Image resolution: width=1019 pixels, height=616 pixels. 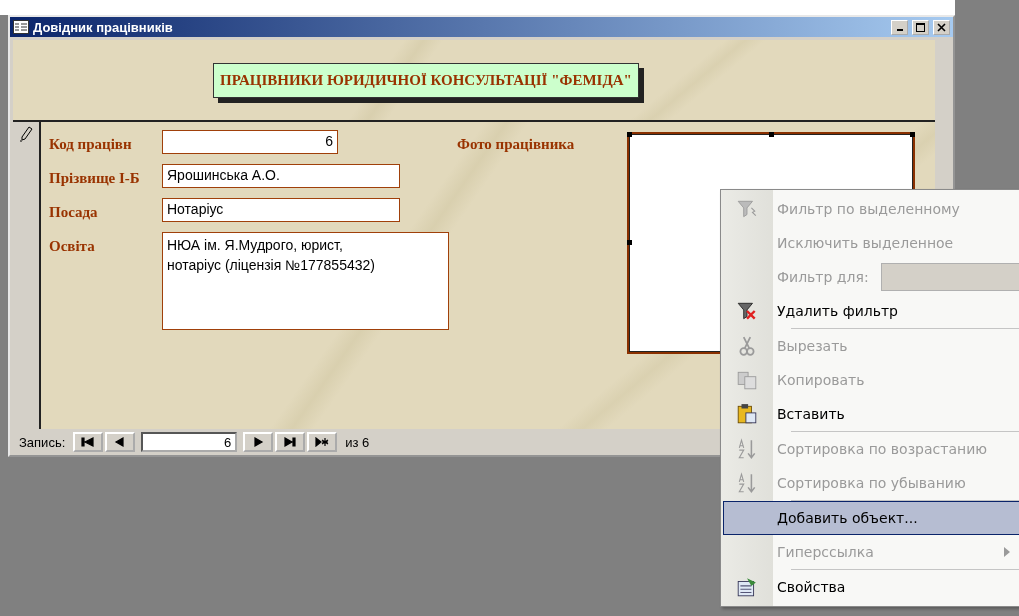 I want to click on field-label: Посада, so click(x=74, y=212).